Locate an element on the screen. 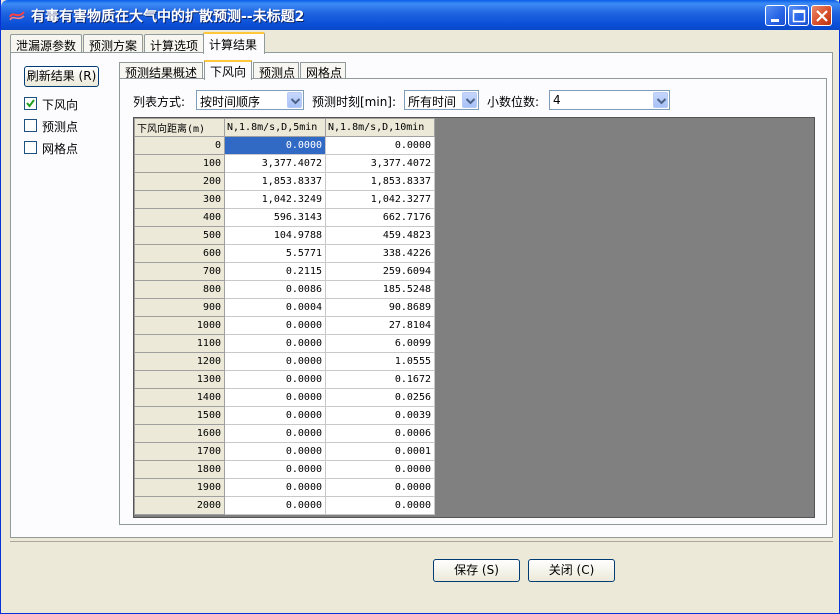 This screenshot has width=840, height=614. table-row: 1300 0.0000 0.1672 is located at coordinates (284, 379).